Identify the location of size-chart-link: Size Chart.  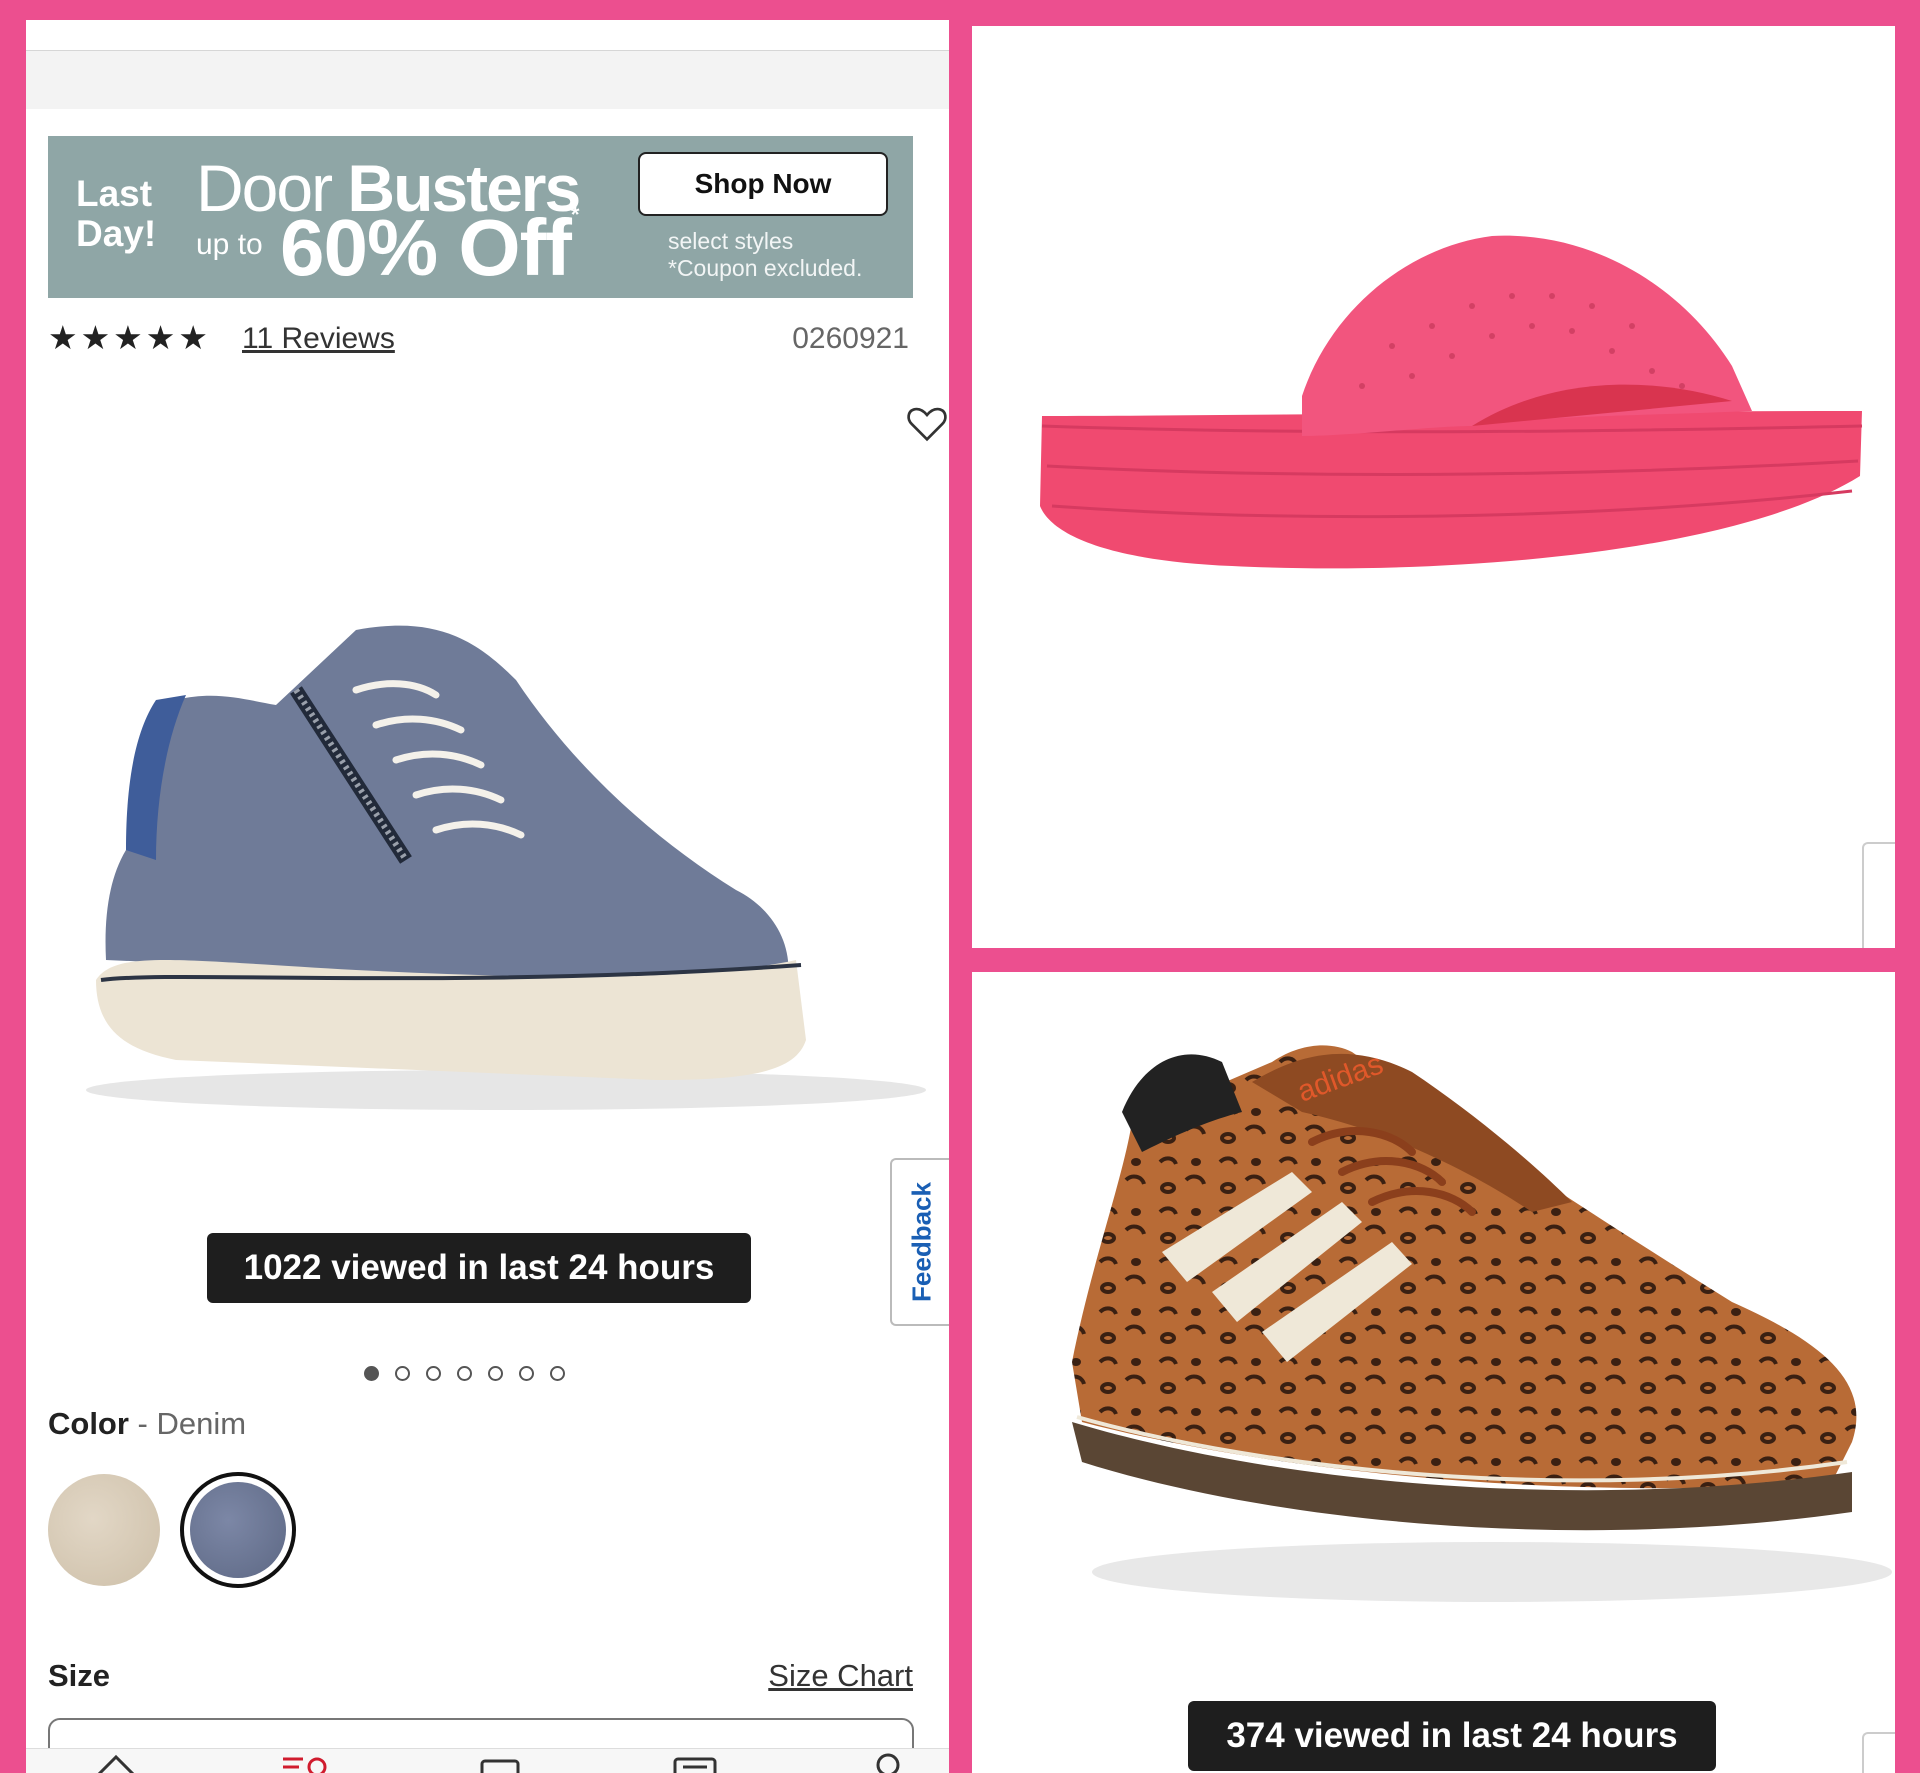
(840, 1676).